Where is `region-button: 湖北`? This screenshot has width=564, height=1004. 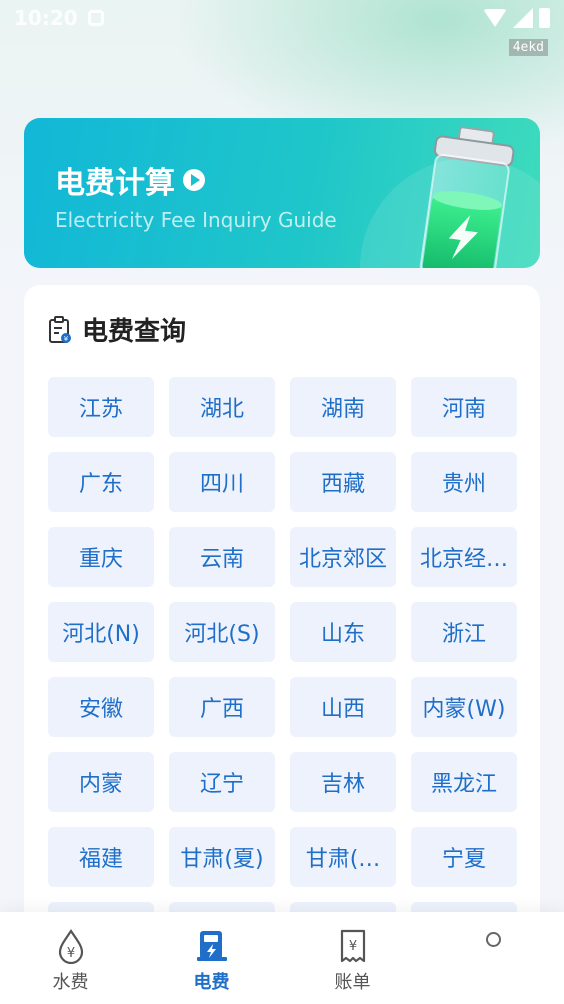
region-button: 湖北 is located at coordinates (222, 407).